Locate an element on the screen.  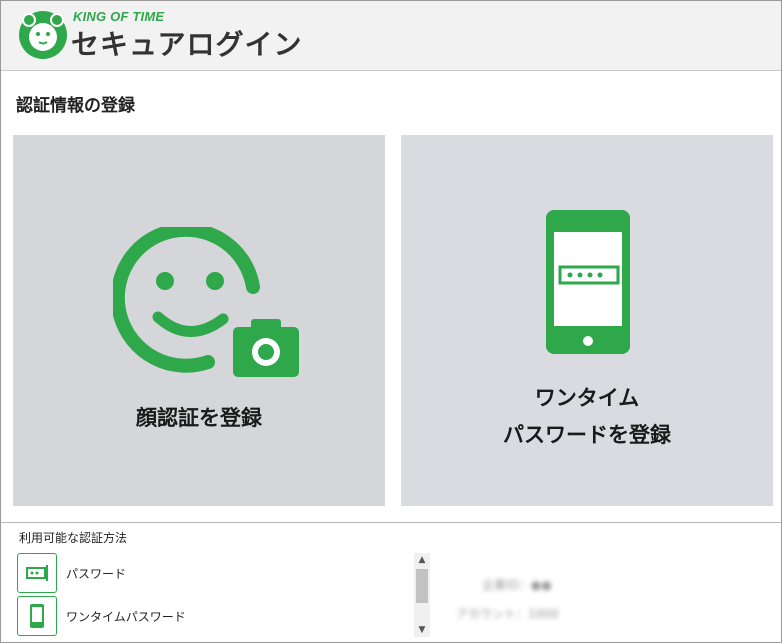
face-camera-icon is located at coordinates (206, 302).